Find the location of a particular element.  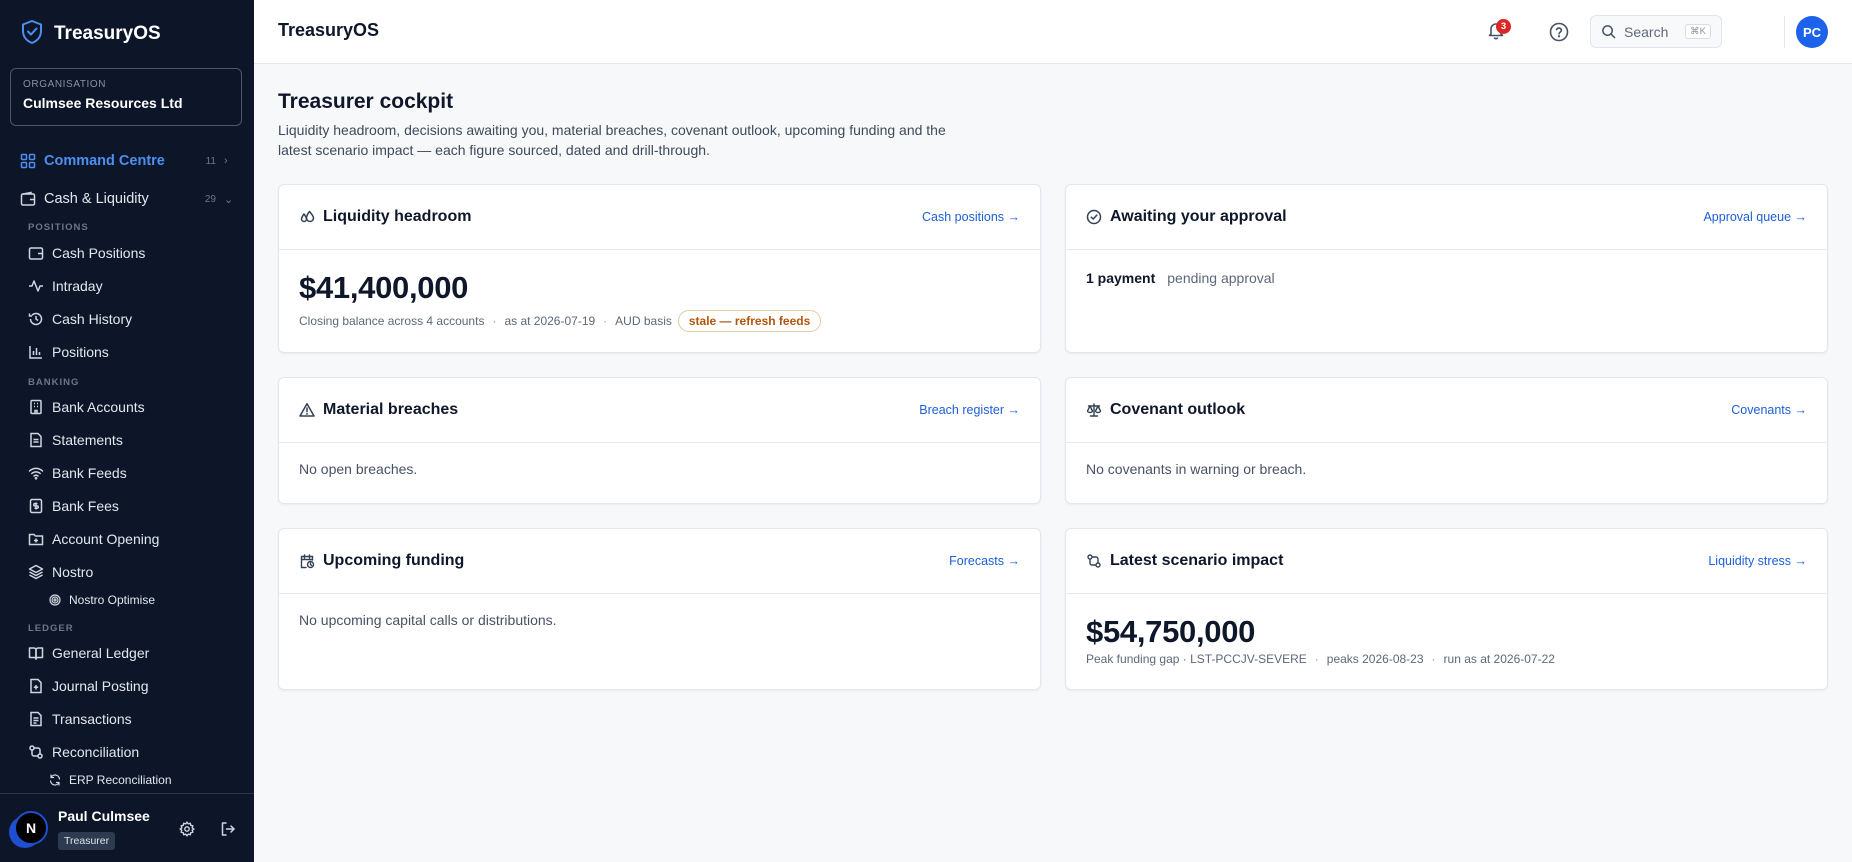

calendar-clock-icon is located at coordinates (307, 561).